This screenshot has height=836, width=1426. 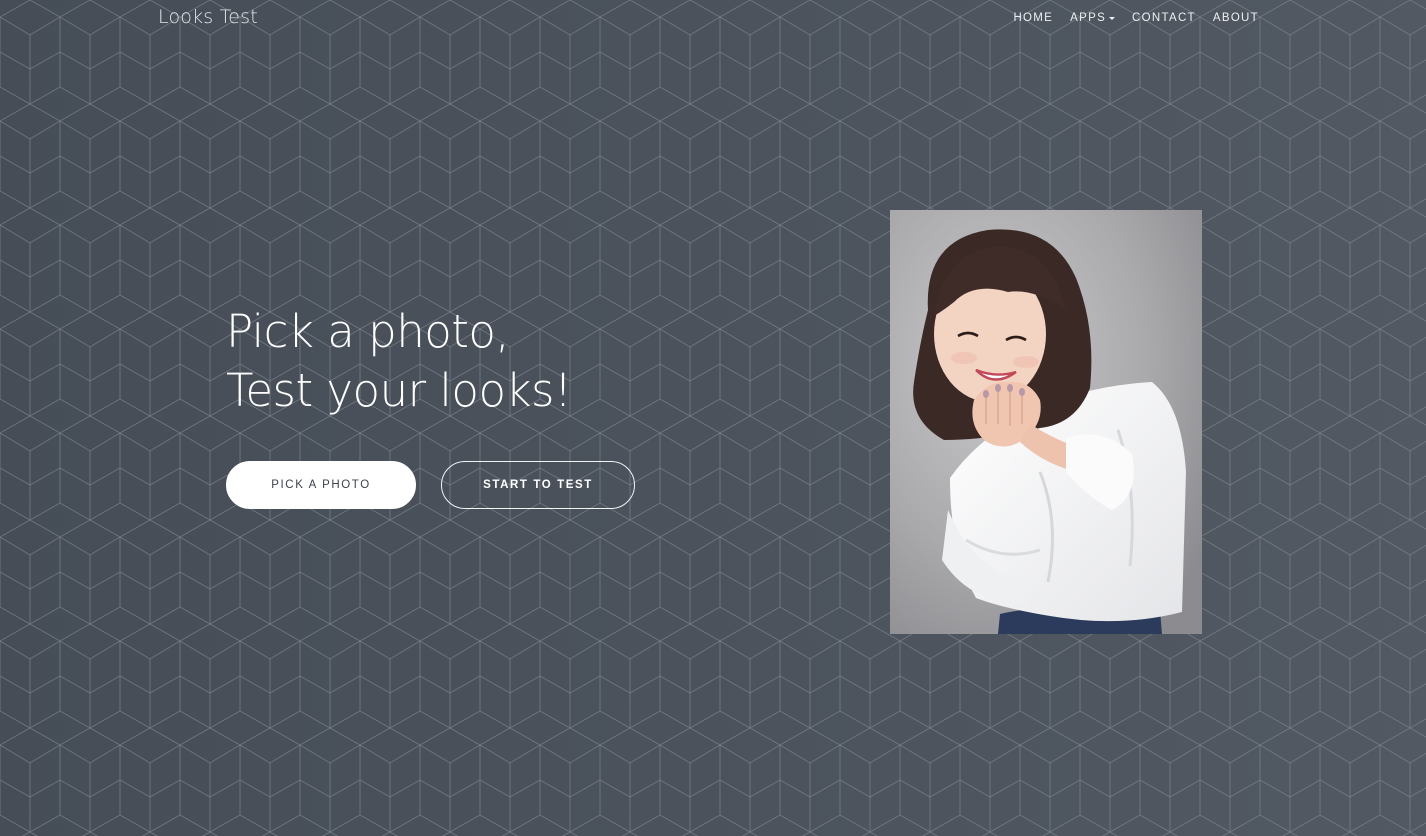 I want to click on nav-contact: CONTACT, so click(x=1164, y=18).